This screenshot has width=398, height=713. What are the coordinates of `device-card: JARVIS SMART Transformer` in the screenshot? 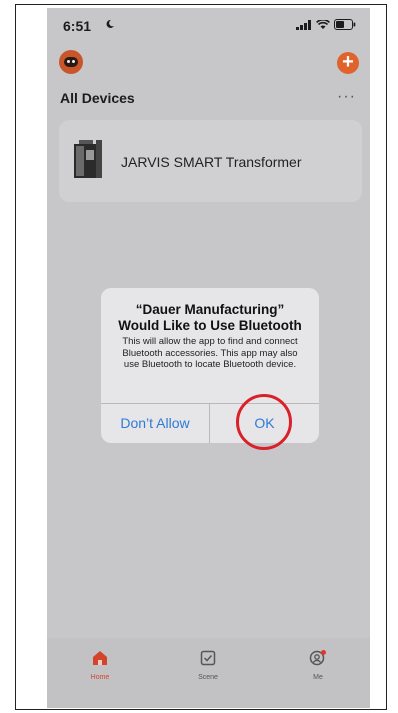 It's located at (210, 161).